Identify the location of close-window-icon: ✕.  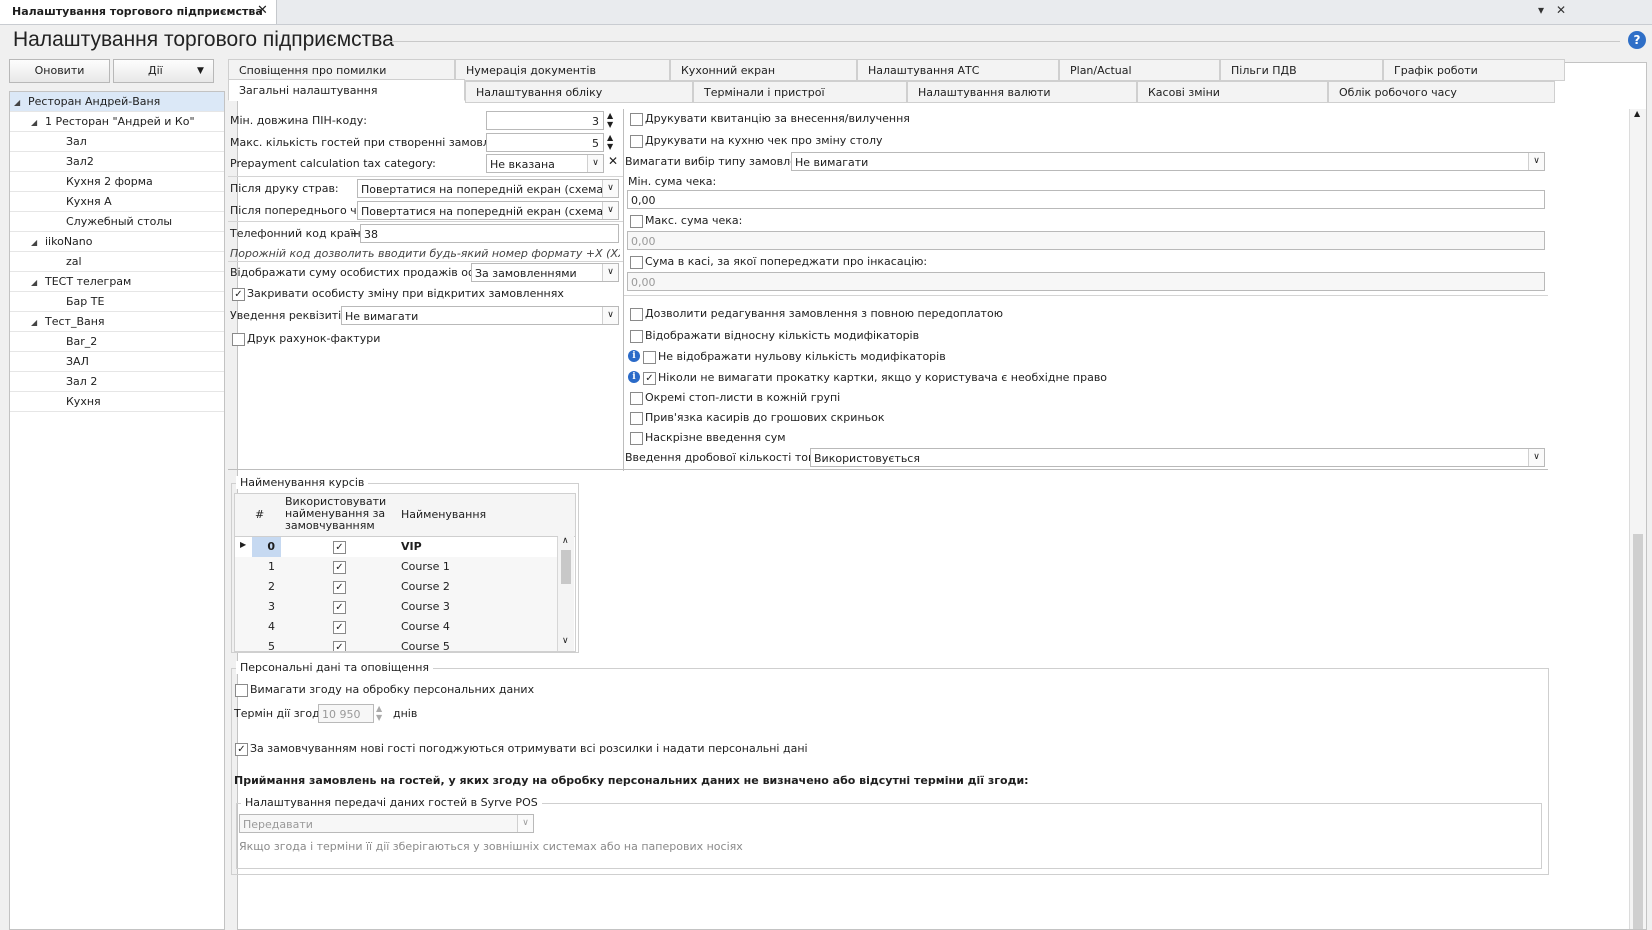
(1561, 10).